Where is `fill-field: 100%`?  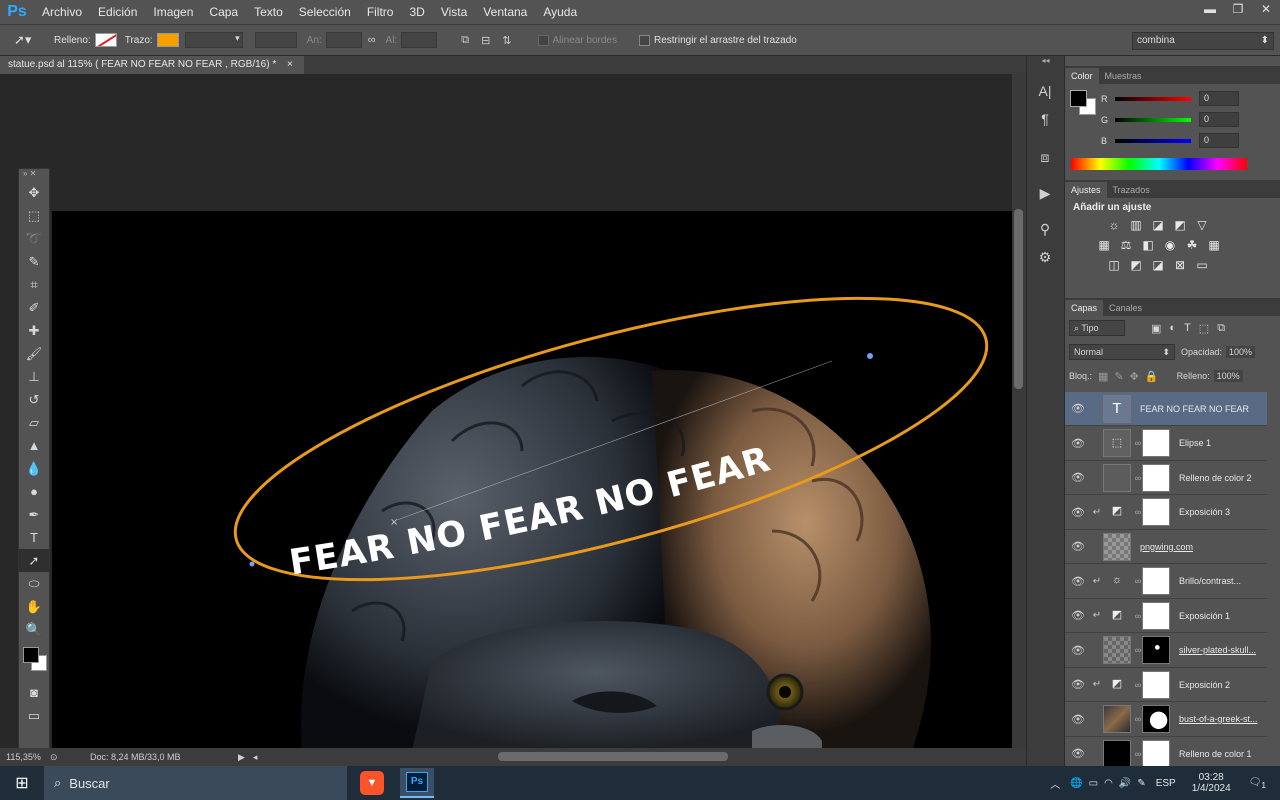
fill-field: 100% is located at coordinates (1228, 376).